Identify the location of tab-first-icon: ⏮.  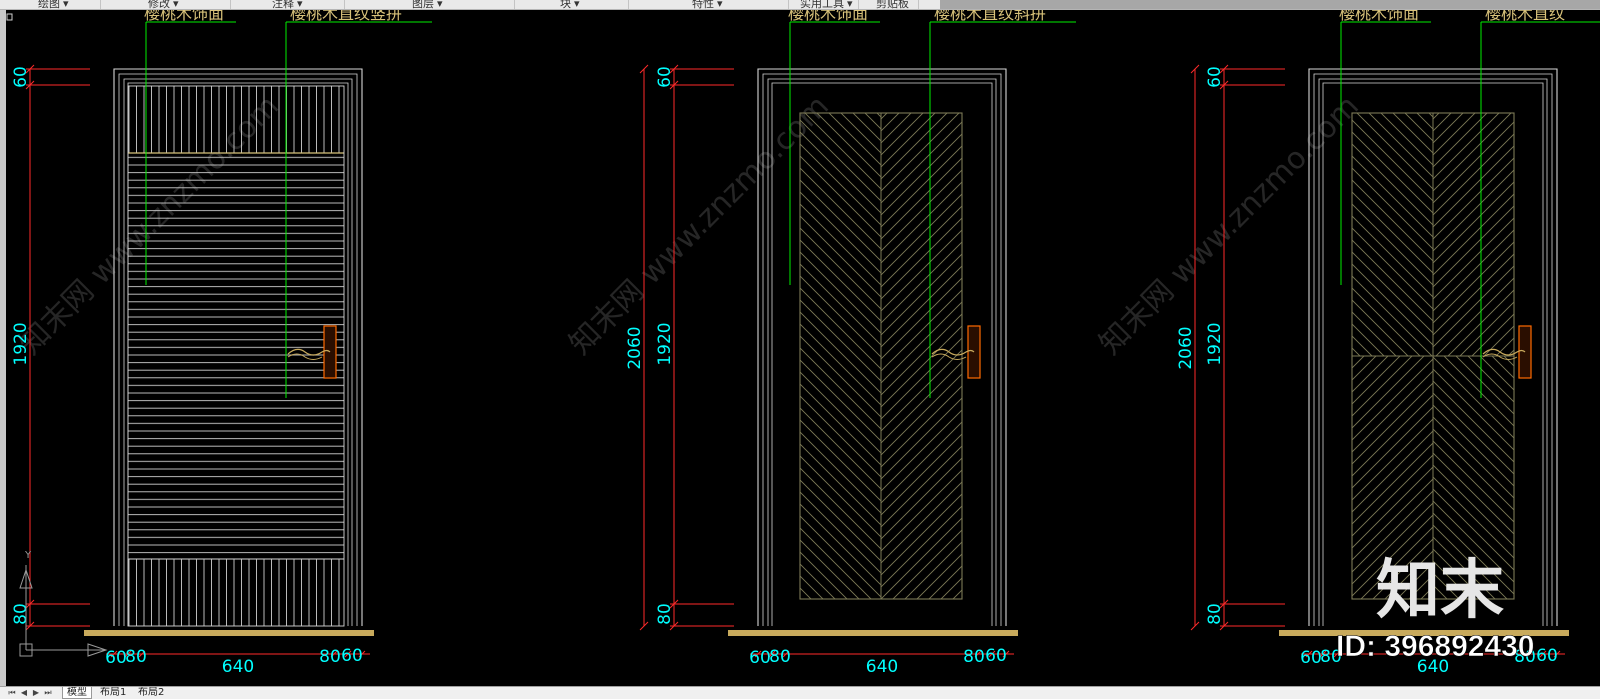
(12, 692).